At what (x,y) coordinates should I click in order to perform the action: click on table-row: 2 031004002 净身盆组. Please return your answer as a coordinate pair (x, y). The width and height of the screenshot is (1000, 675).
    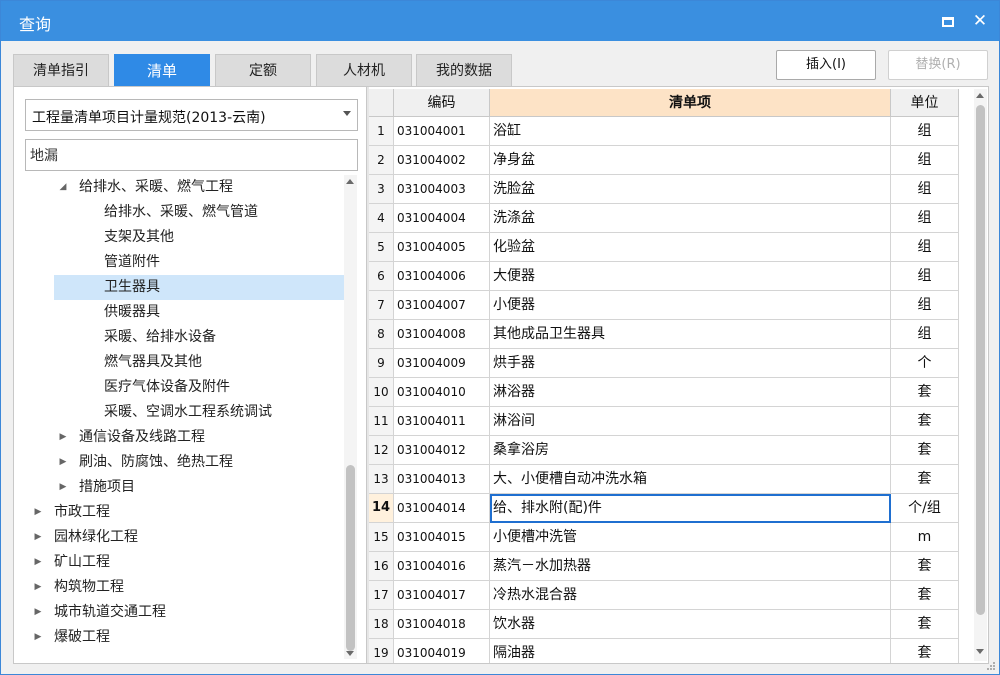
    Looking at the image, I should click on (670, 160).